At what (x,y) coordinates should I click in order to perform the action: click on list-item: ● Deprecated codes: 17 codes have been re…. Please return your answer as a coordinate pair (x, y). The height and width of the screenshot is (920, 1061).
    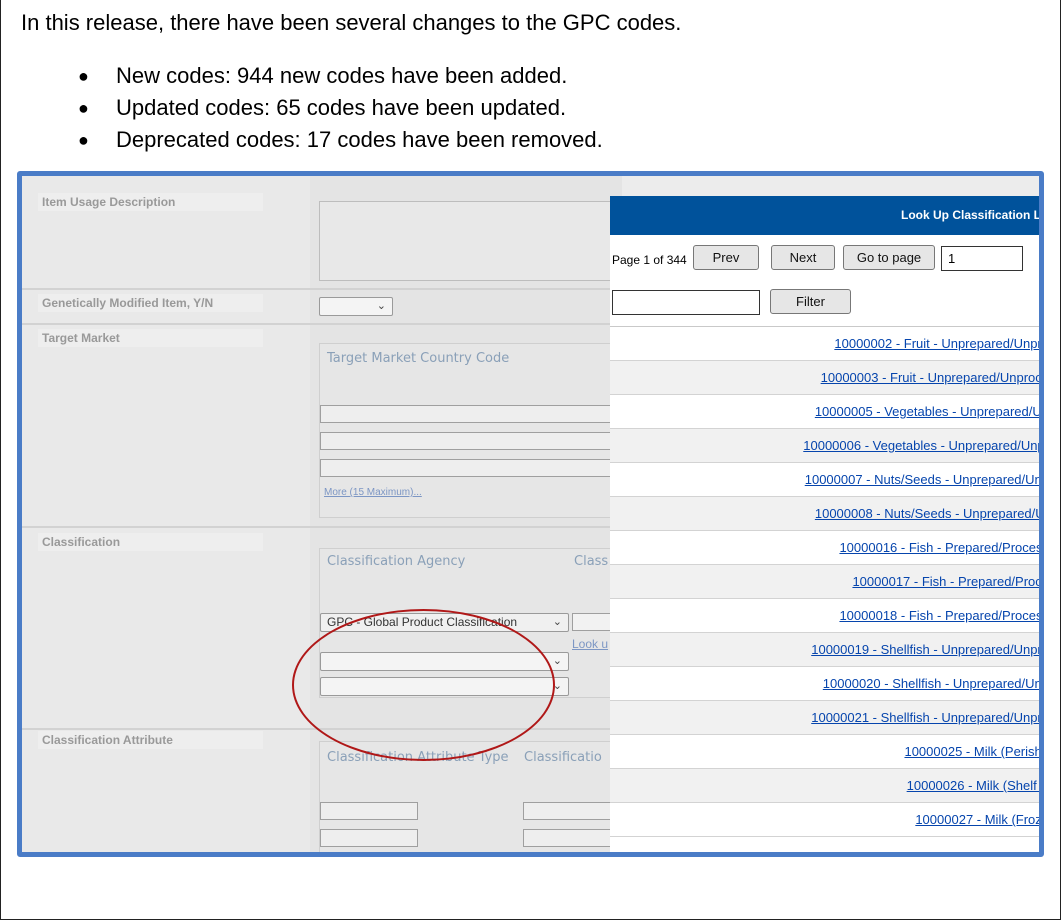
    Looking at the image, I should click on (340, 140).